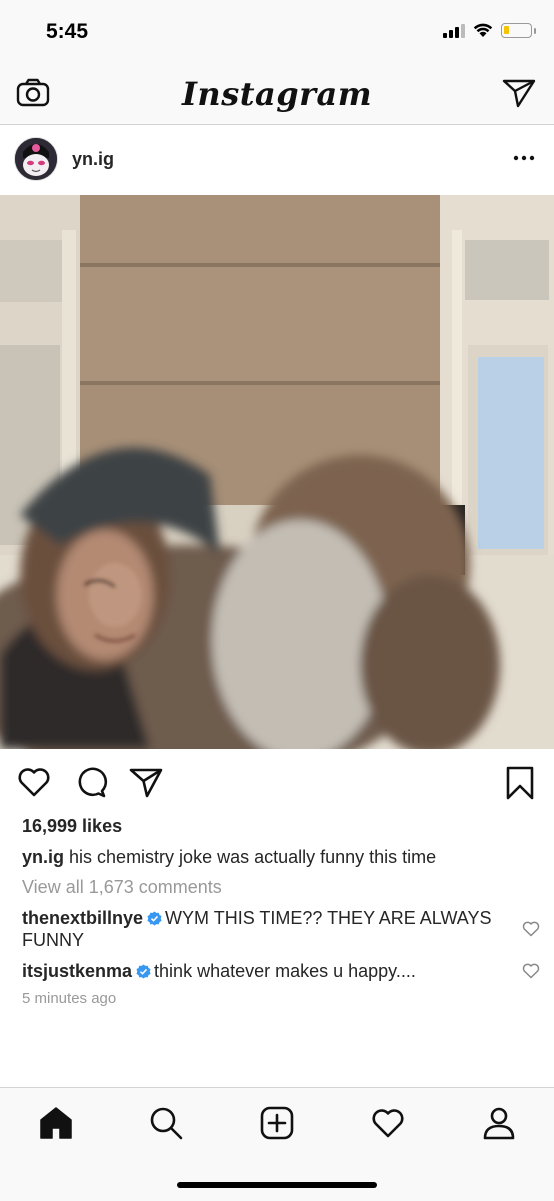 Image resolution: width=554 pixels, height=1201 pixels. What do you see at coordinates (82, 918) in the screenshot?
I see `comment-username: thenextbillnye` at bounding box center [82, 918].